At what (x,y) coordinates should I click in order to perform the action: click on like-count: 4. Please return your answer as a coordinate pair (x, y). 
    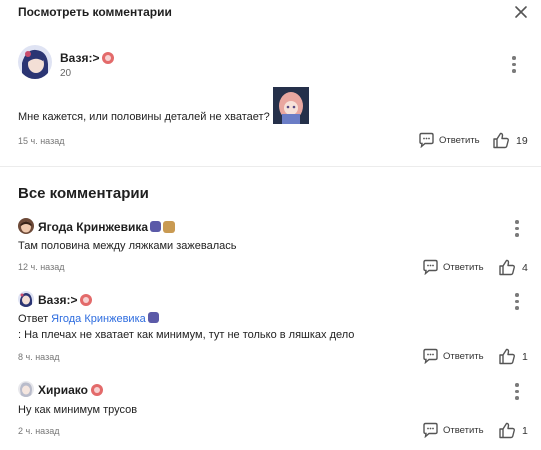
    Looking at the image, I should click on (525, 267).